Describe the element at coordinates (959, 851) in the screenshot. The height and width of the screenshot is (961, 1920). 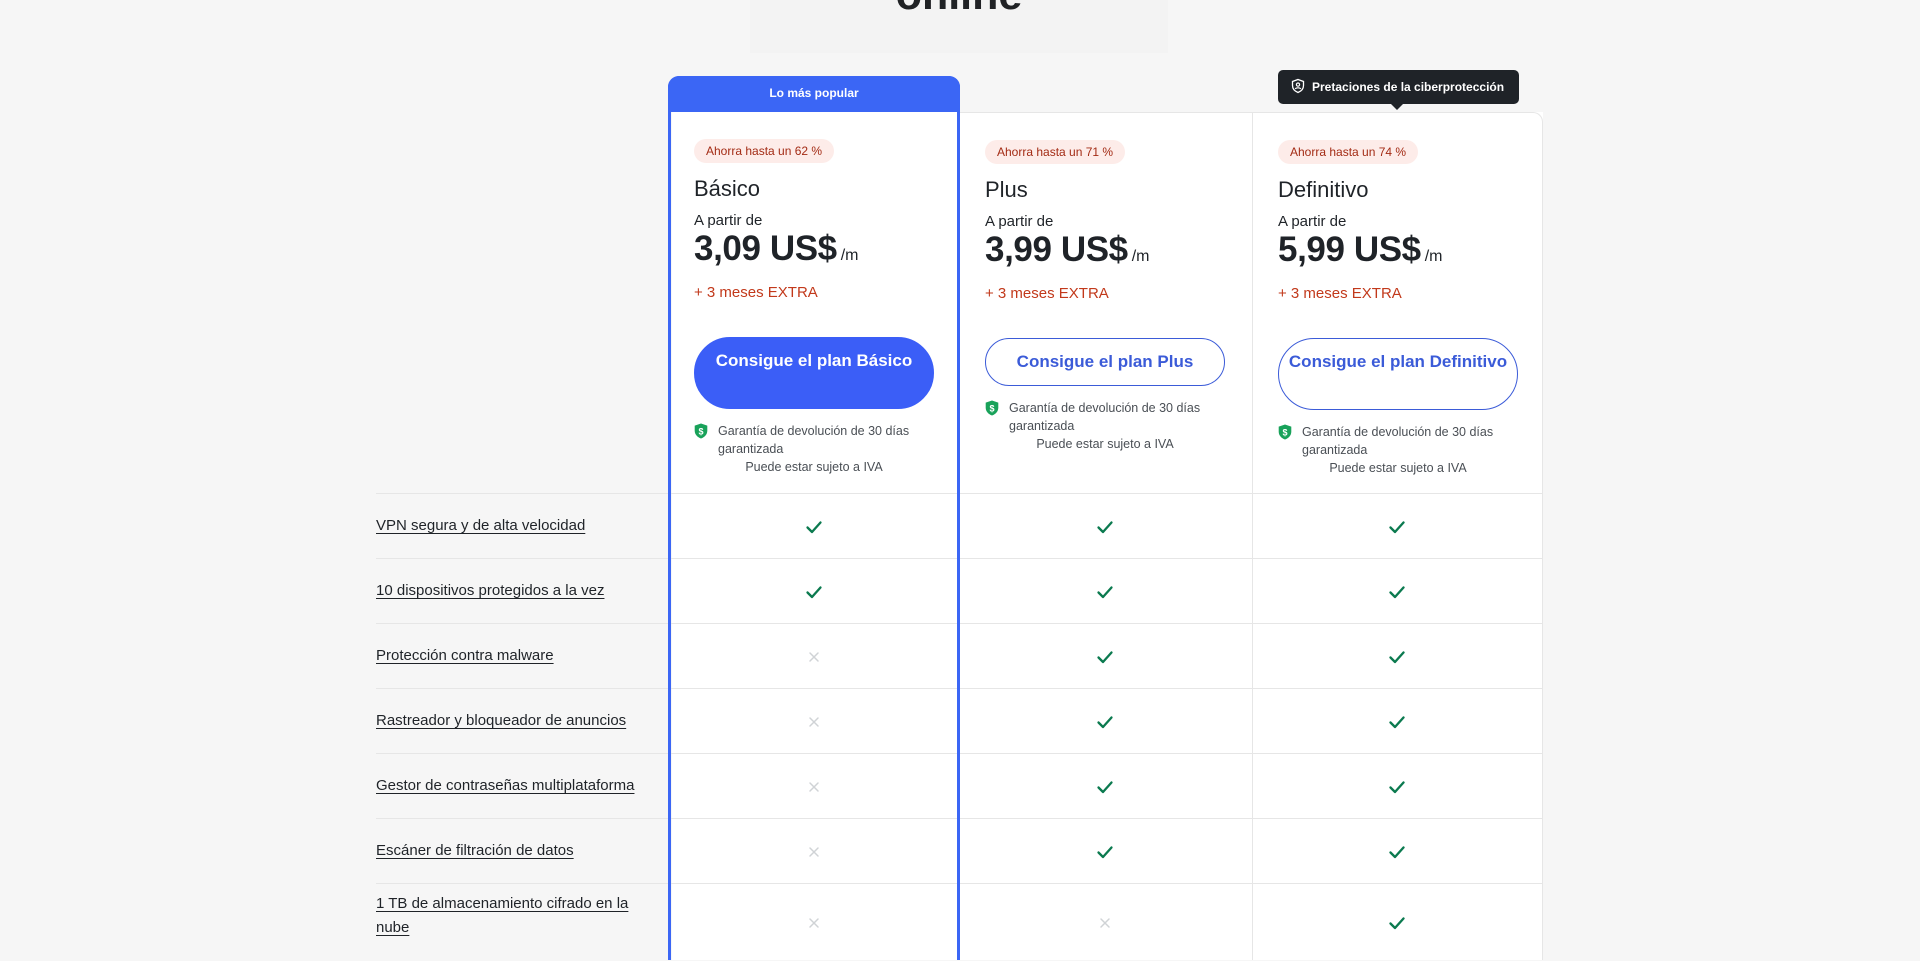
I see `feature-row: Escáner de filtración de datos` at that location.